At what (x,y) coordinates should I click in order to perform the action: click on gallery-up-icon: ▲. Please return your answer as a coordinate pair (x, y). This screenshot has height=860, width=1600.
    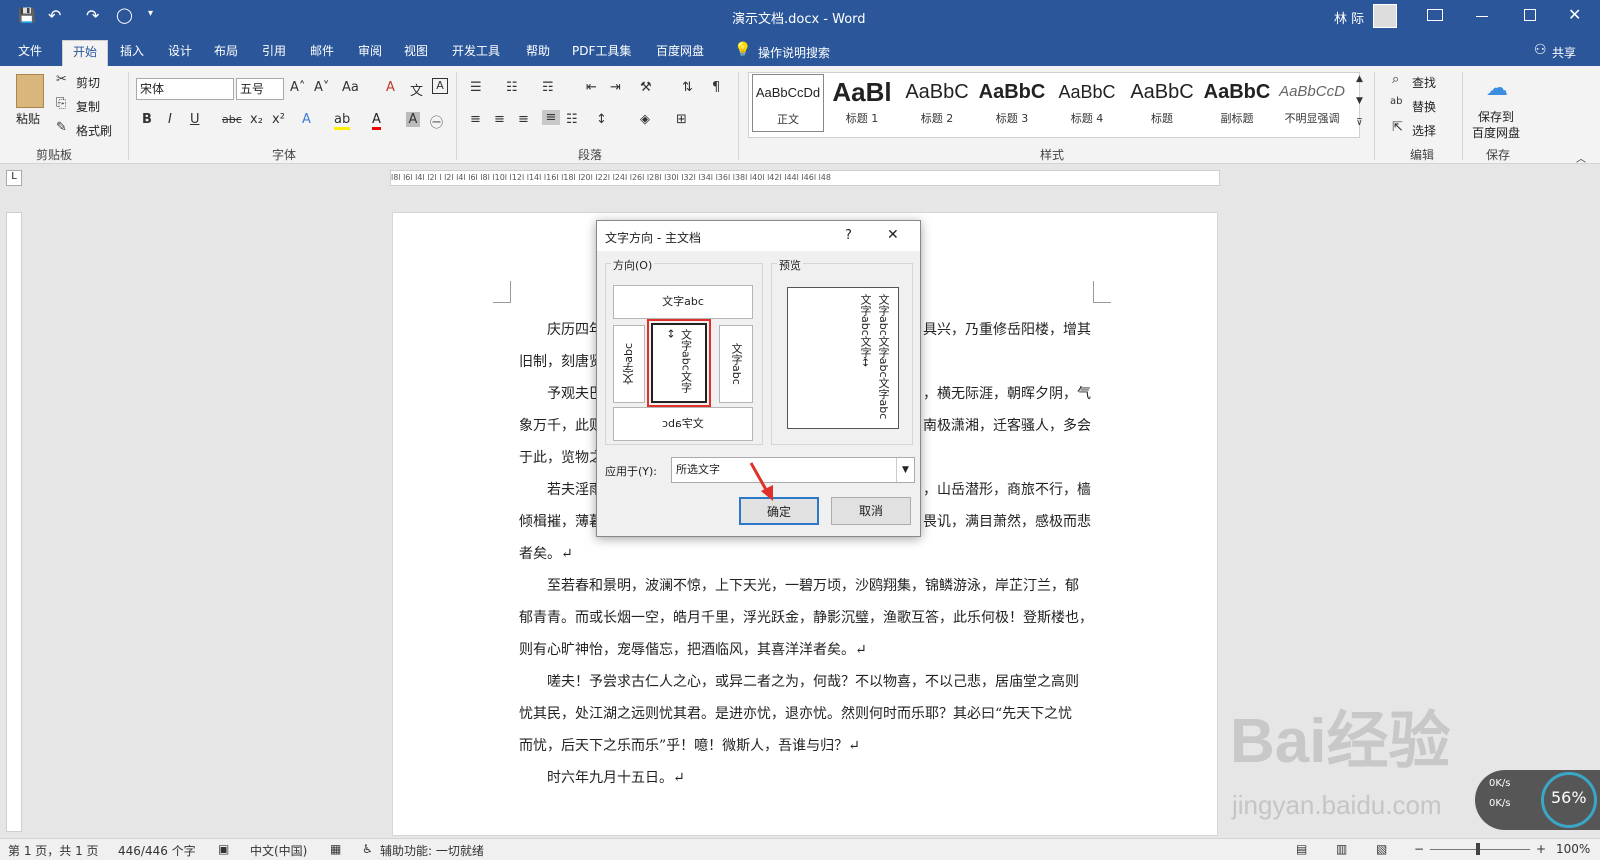
    Looking at the image, I should click on (1359, 79).